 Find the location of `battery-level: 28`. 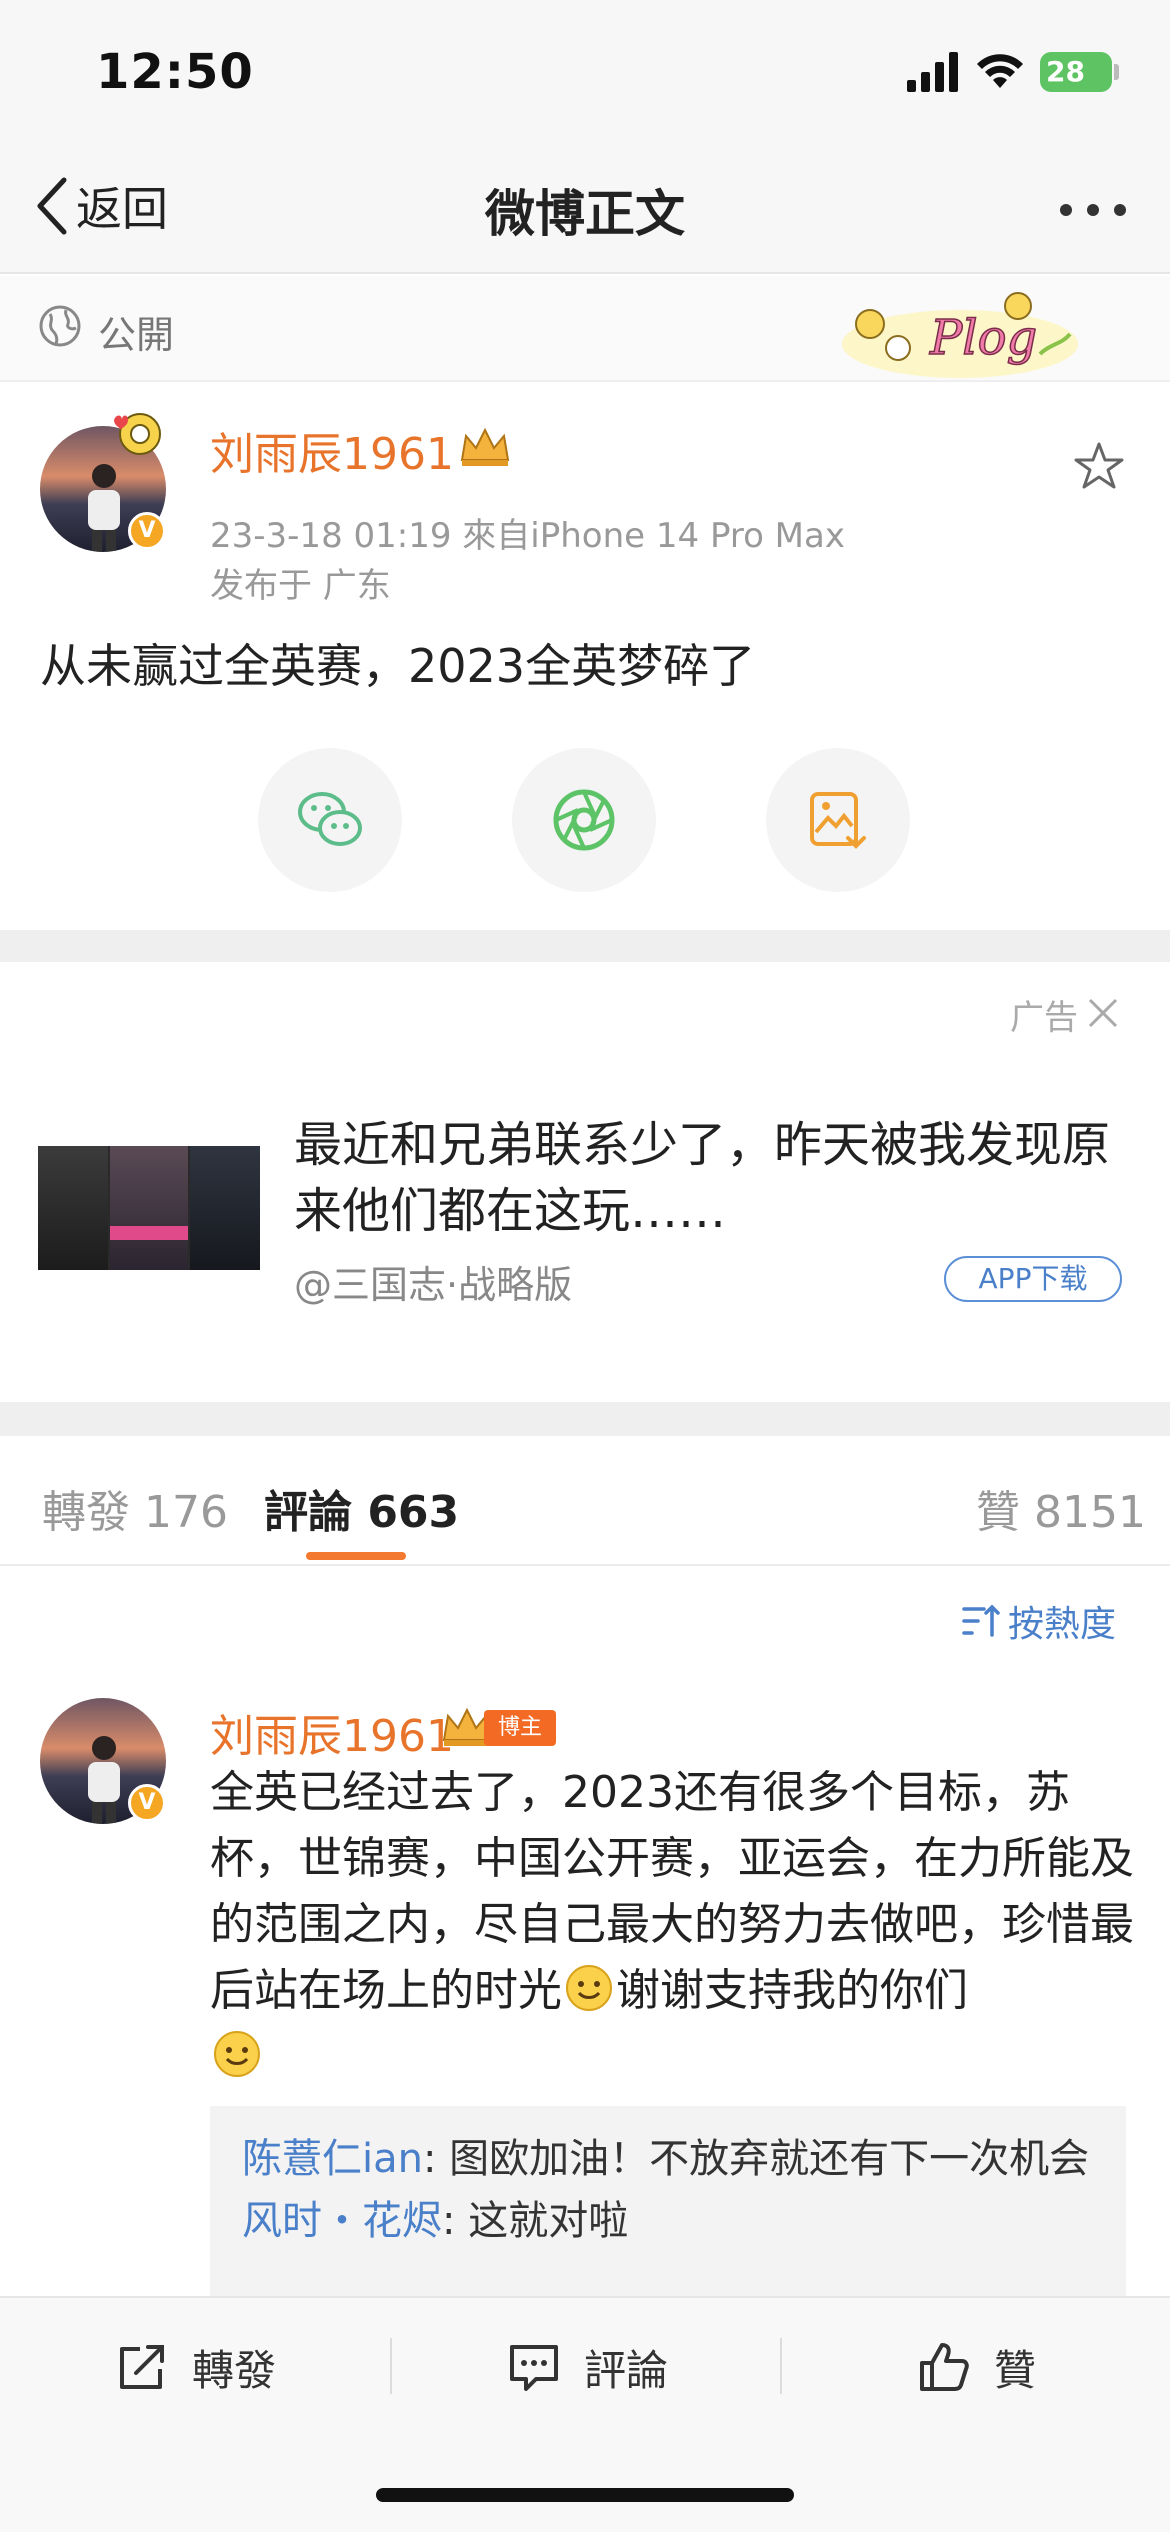

battery-level: 28 is located at coordinates (1065, 71).